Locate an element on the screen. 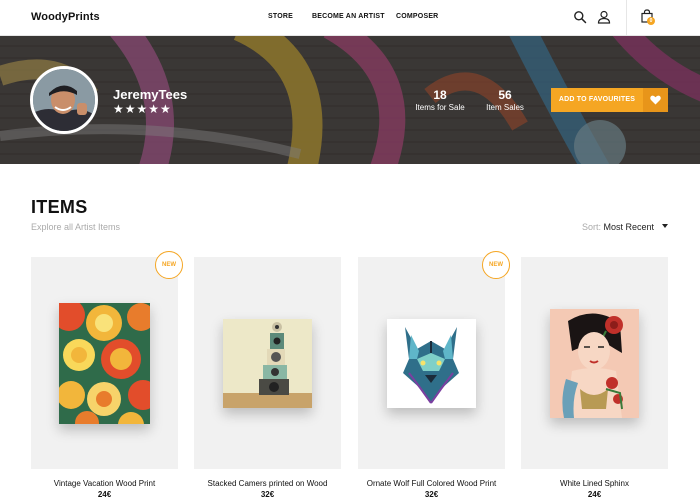  heart-icon is located at coordinates (655, 100).